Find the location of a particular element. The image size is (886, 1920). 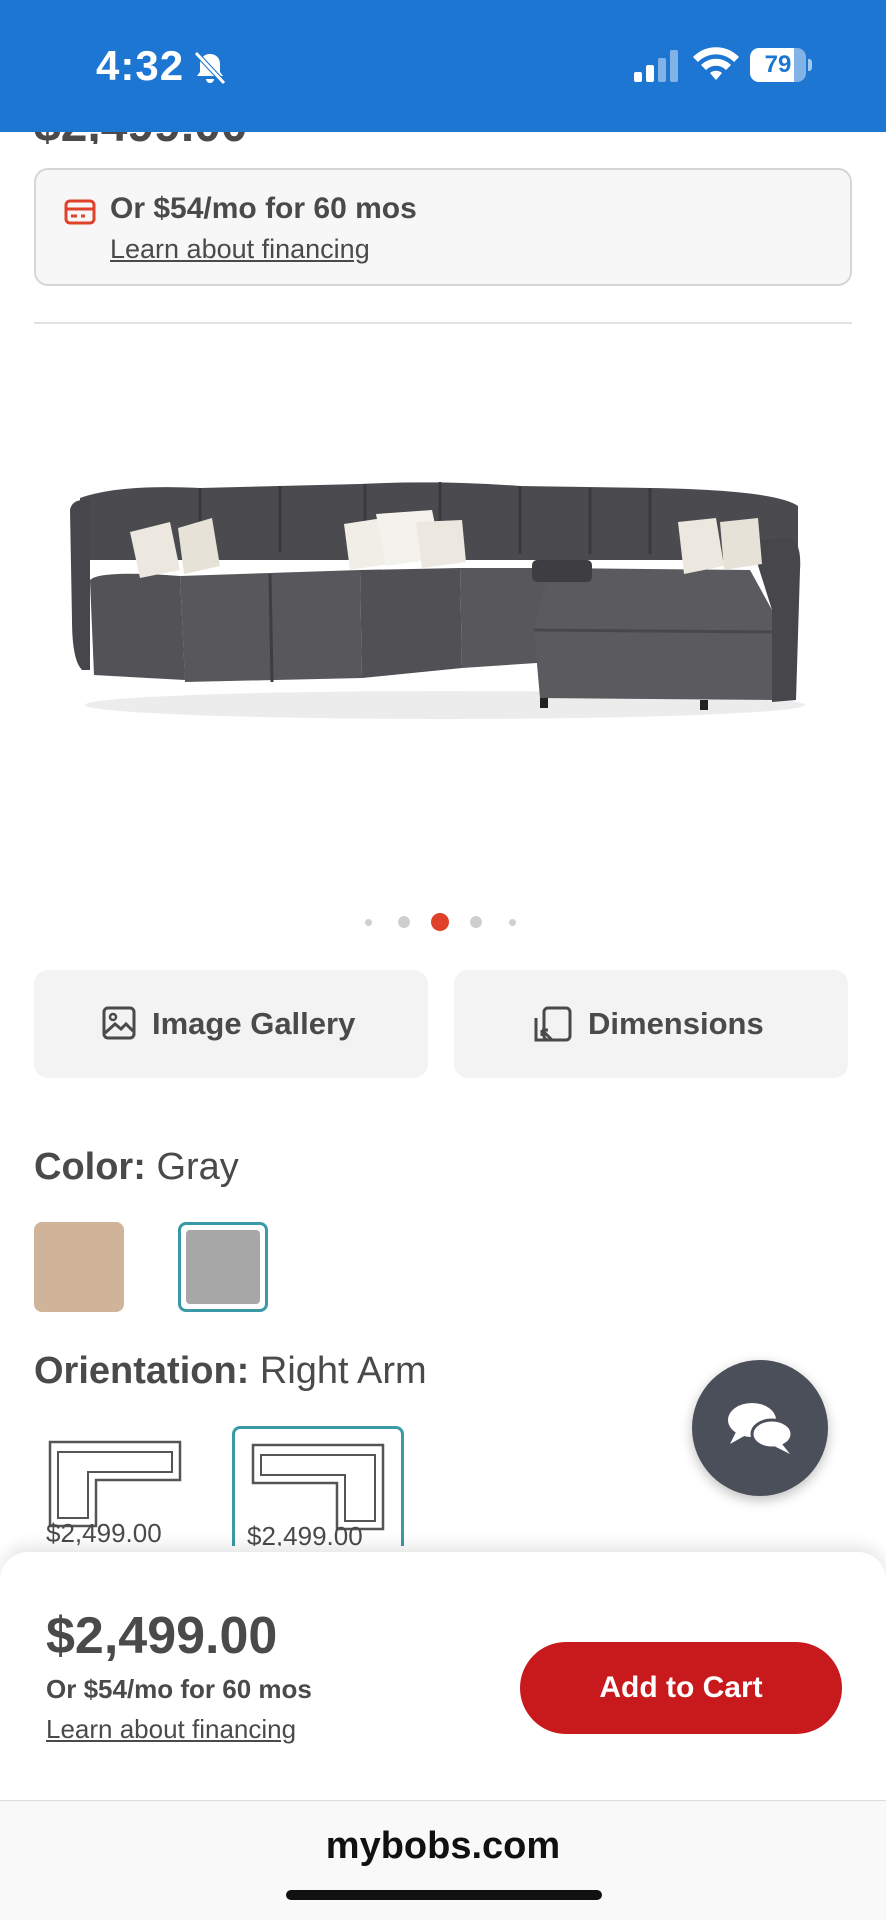

orientation-option-left-arm: $2,499.00 is located at coordinates (114, 1486).